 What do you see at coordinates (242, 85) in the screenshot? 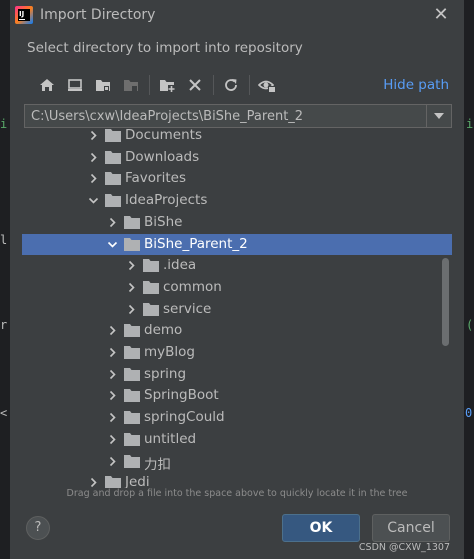
I see `toolbar: Hide path` at bounding box center [242, 85].